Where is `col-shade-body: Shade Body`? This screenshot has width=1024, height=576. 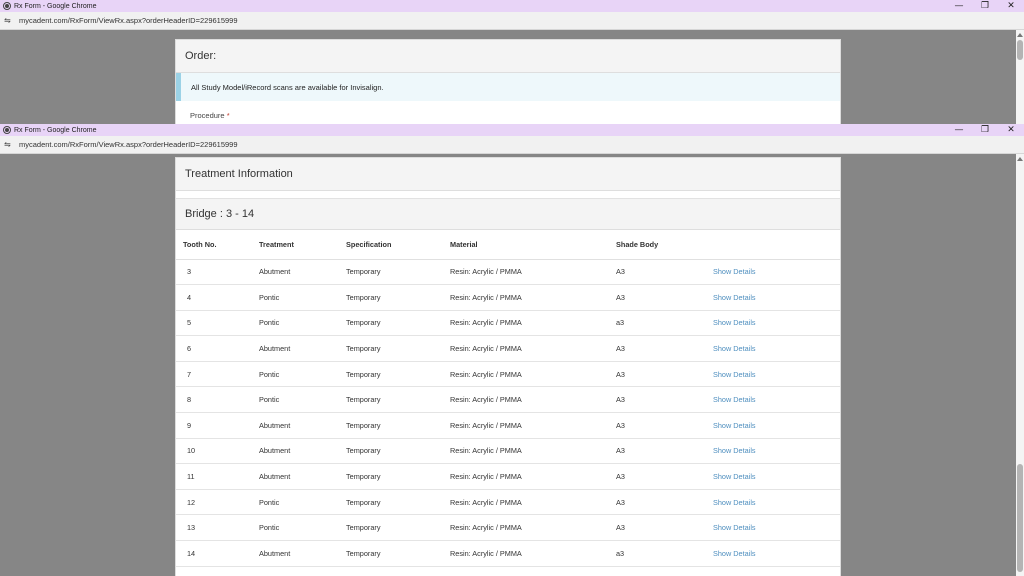 col-shade-body: Shade Body is located at coordinates (664, 245).